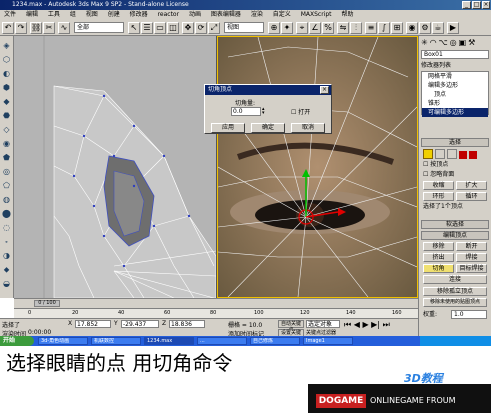 The width and height of the screenshot is (491, 413). I want to click on ignore-backfacing-checkbox: ☐ 忽略背面, so click(456, 174).